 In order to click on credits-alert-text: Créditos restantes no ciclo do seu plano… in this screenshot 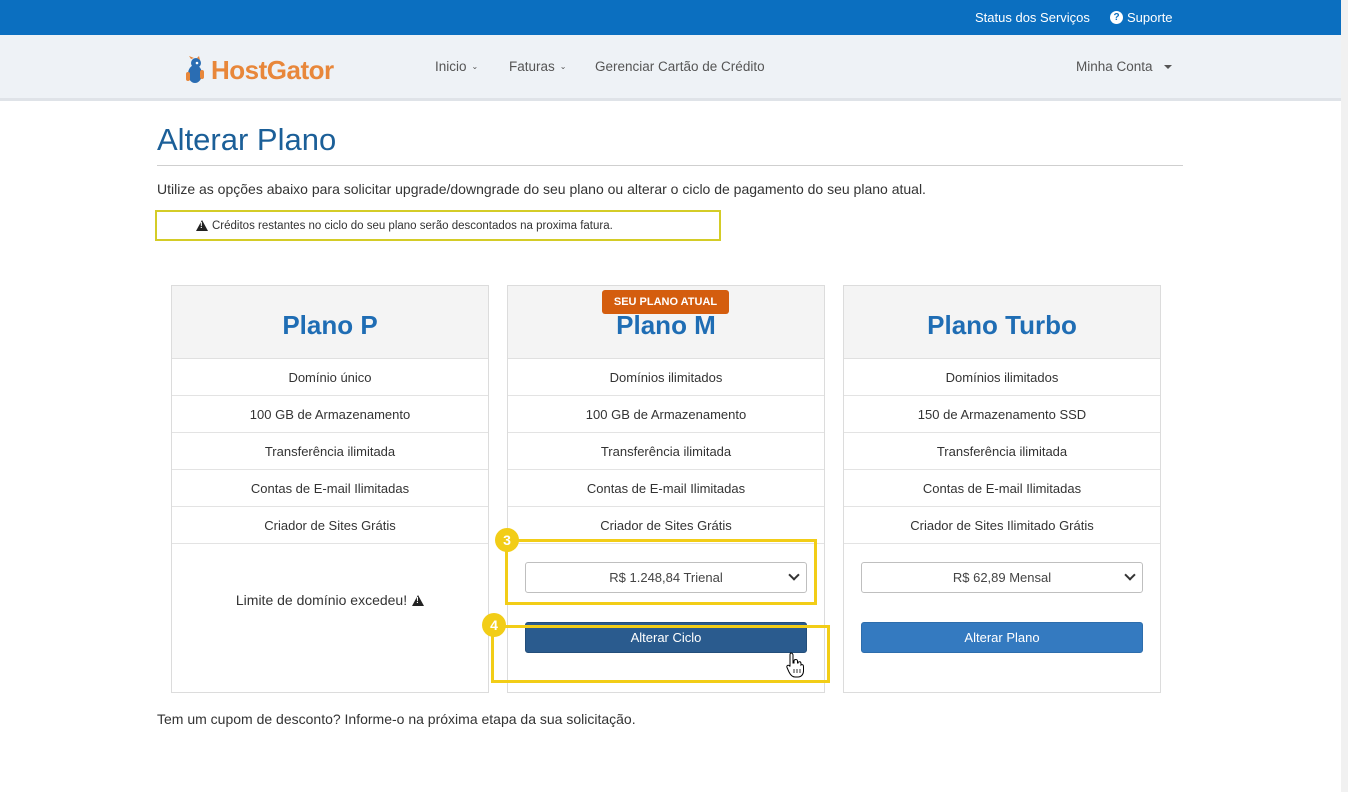, I will do `click(412, 225)`.